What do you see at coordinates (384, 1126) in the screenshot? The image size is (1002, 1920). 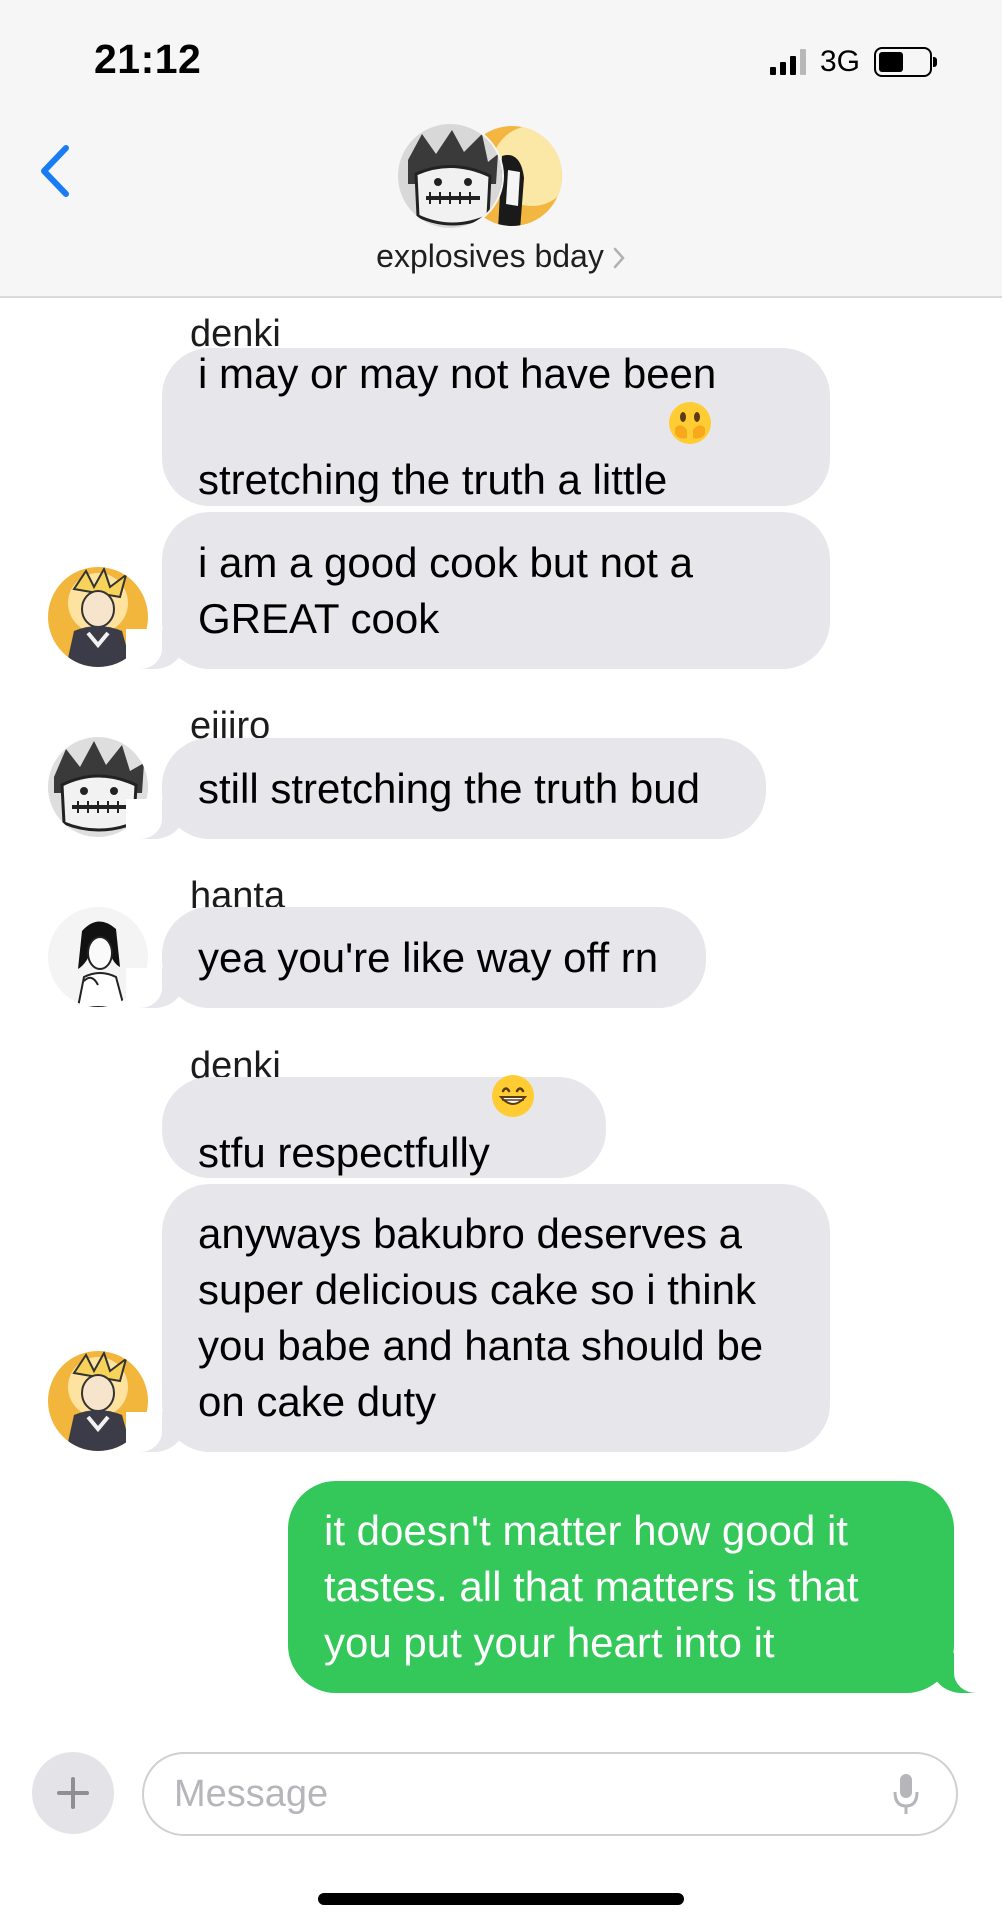 I see `message-bubble: stfu respectfully` at bounding box center [384, 1126].